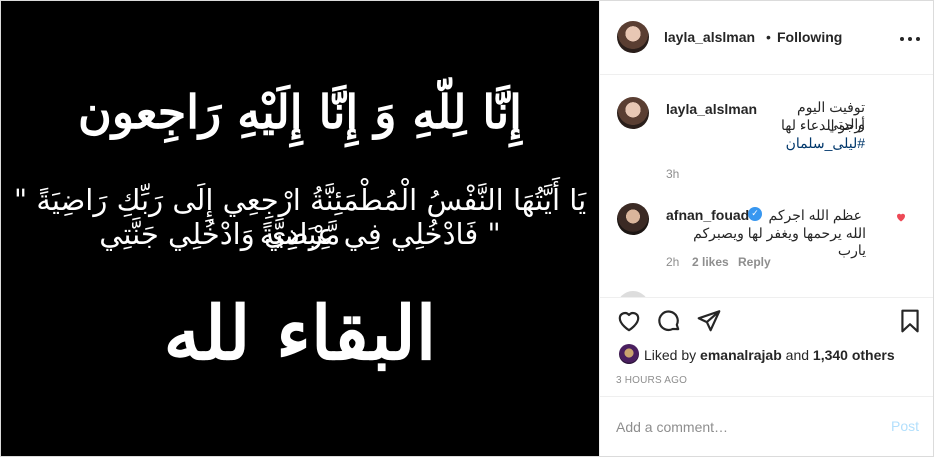 Image resolution: width=934 pixels, height=457 pixels. What do you see at coordinates (300, 334) in the screenshot?
I see `image-text-line-4: البقاء لله` at bounding box center [300, 334].